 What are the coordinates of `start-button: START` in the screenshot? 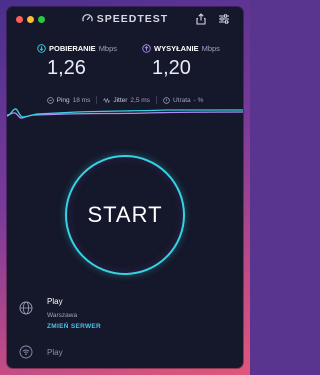 It's located at (125, 215).